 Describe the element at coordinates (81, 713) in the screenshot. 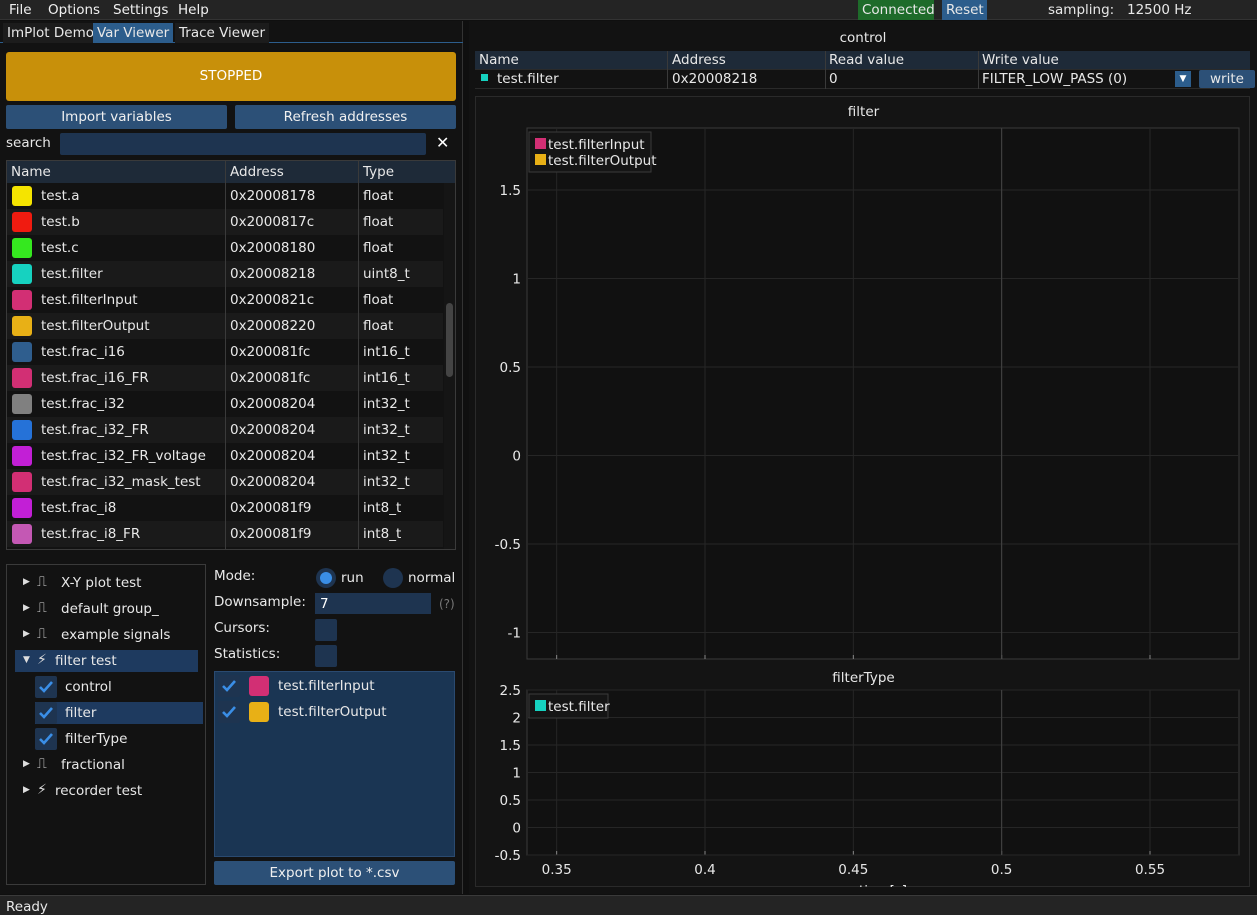

I see `tree-item-label: filter` at that location.